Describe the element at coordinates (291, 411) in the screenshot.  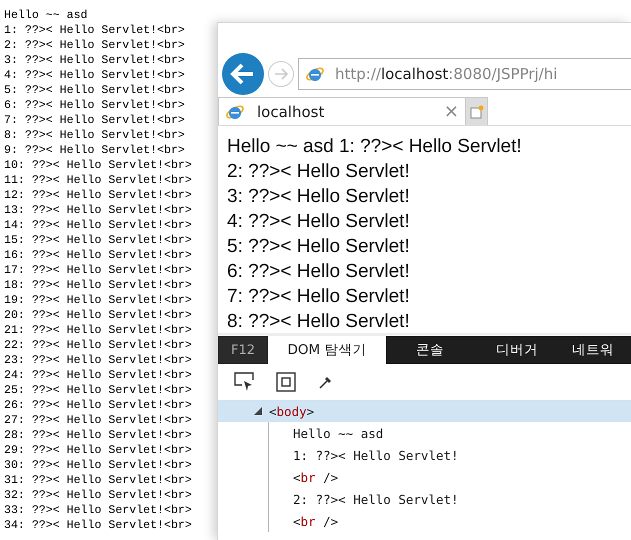
I see `dom-tag: <body>` at that location.